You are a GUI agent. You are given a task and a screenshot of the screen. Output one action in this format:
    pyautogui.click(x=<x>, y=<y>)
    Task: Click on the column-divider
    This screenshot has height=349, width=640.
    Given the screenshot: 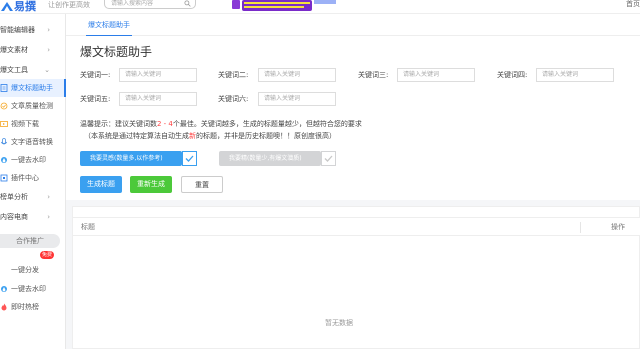 What is the action you would take?
    pyautogui.click(x=580, y=227)
    